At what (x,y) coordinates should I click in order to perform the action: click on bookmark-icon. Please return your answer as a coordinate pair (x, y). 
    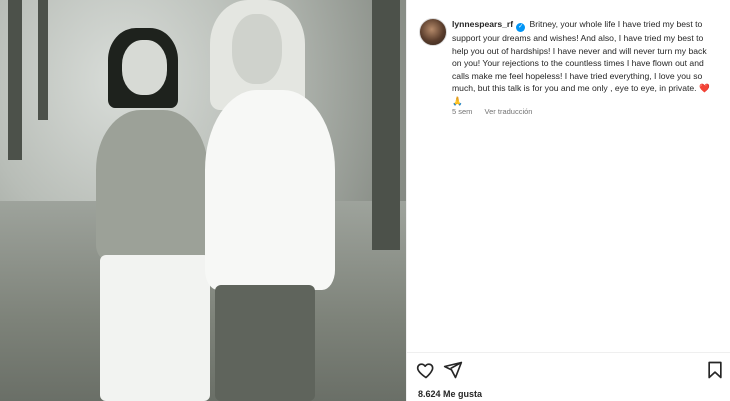
    Looking at the image, I should click on (715, 370).